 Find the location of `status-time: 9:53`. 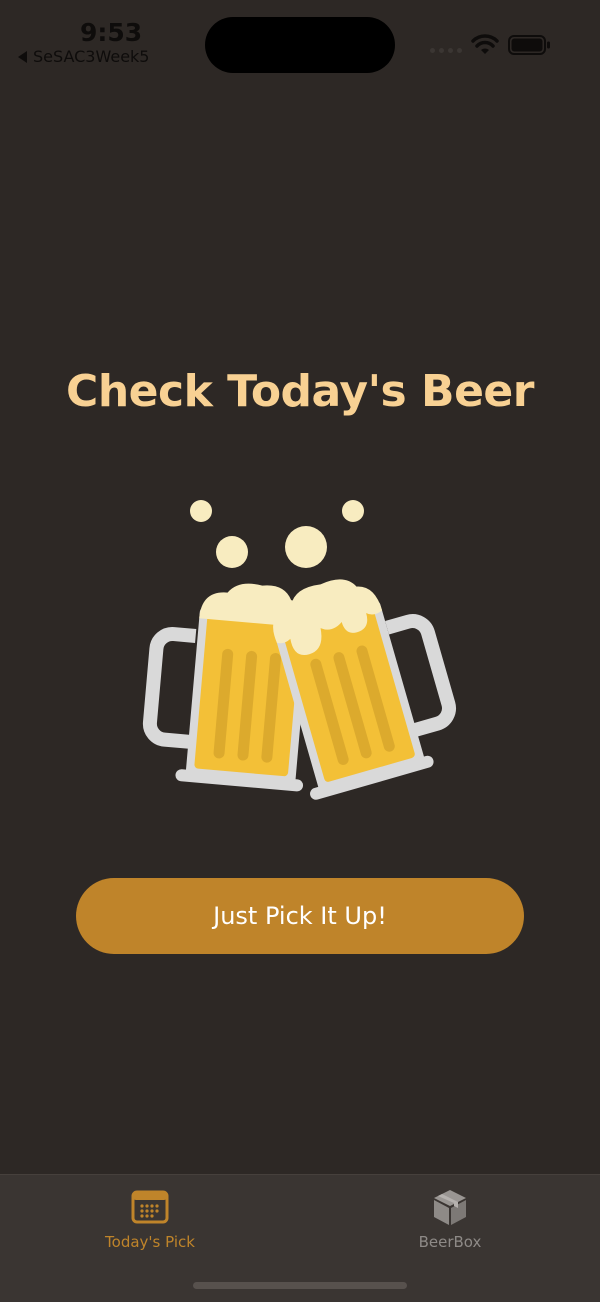

status-time: 9:53 is located at coordinates (111, 32).